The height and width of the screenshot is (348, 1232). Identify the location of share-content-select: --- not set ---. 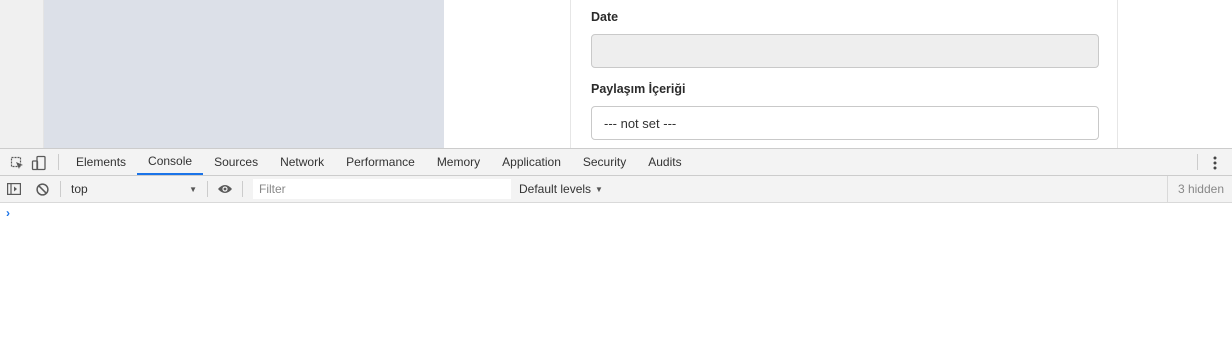
(845, 123).